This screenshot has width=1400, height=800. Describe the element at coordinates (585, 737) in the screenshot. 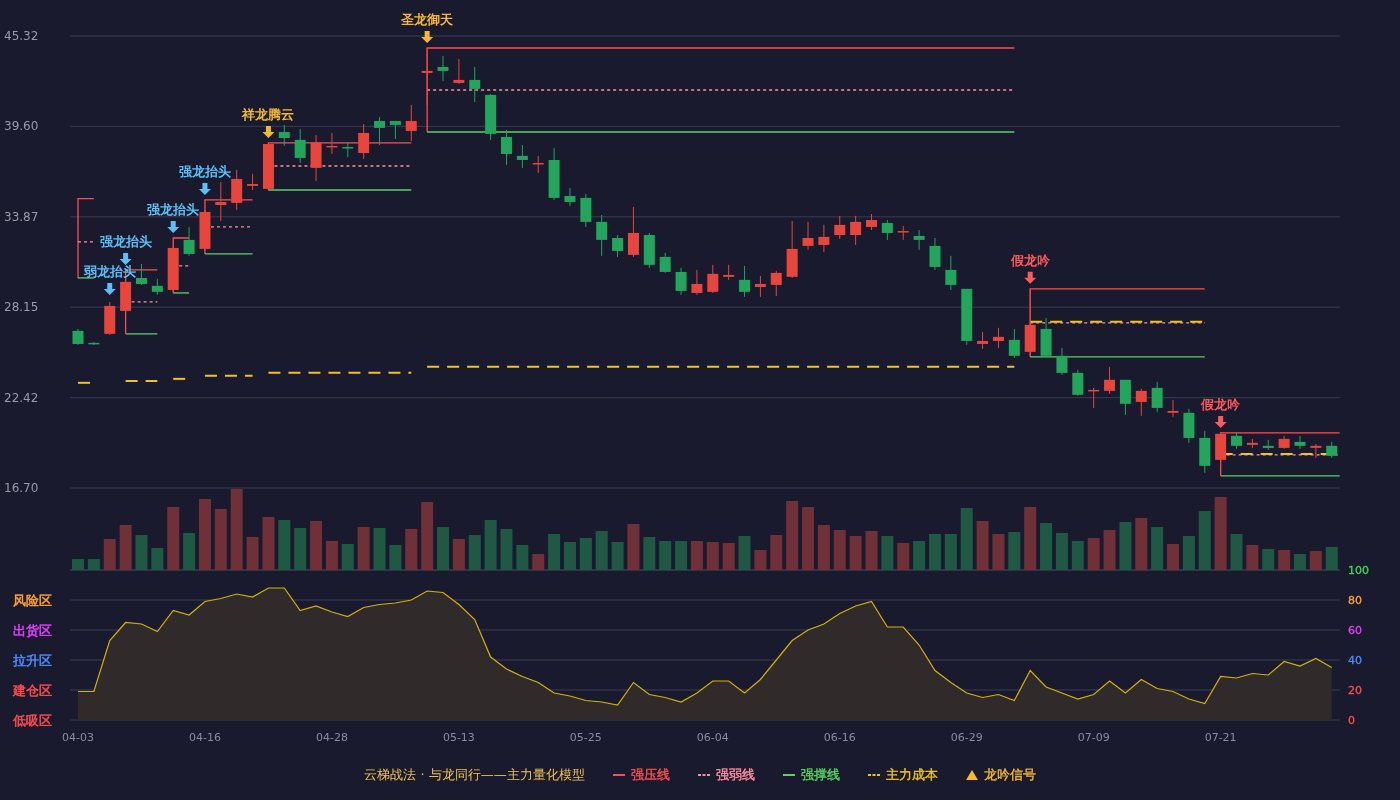

I see `axis-label: 05-25` at that location.